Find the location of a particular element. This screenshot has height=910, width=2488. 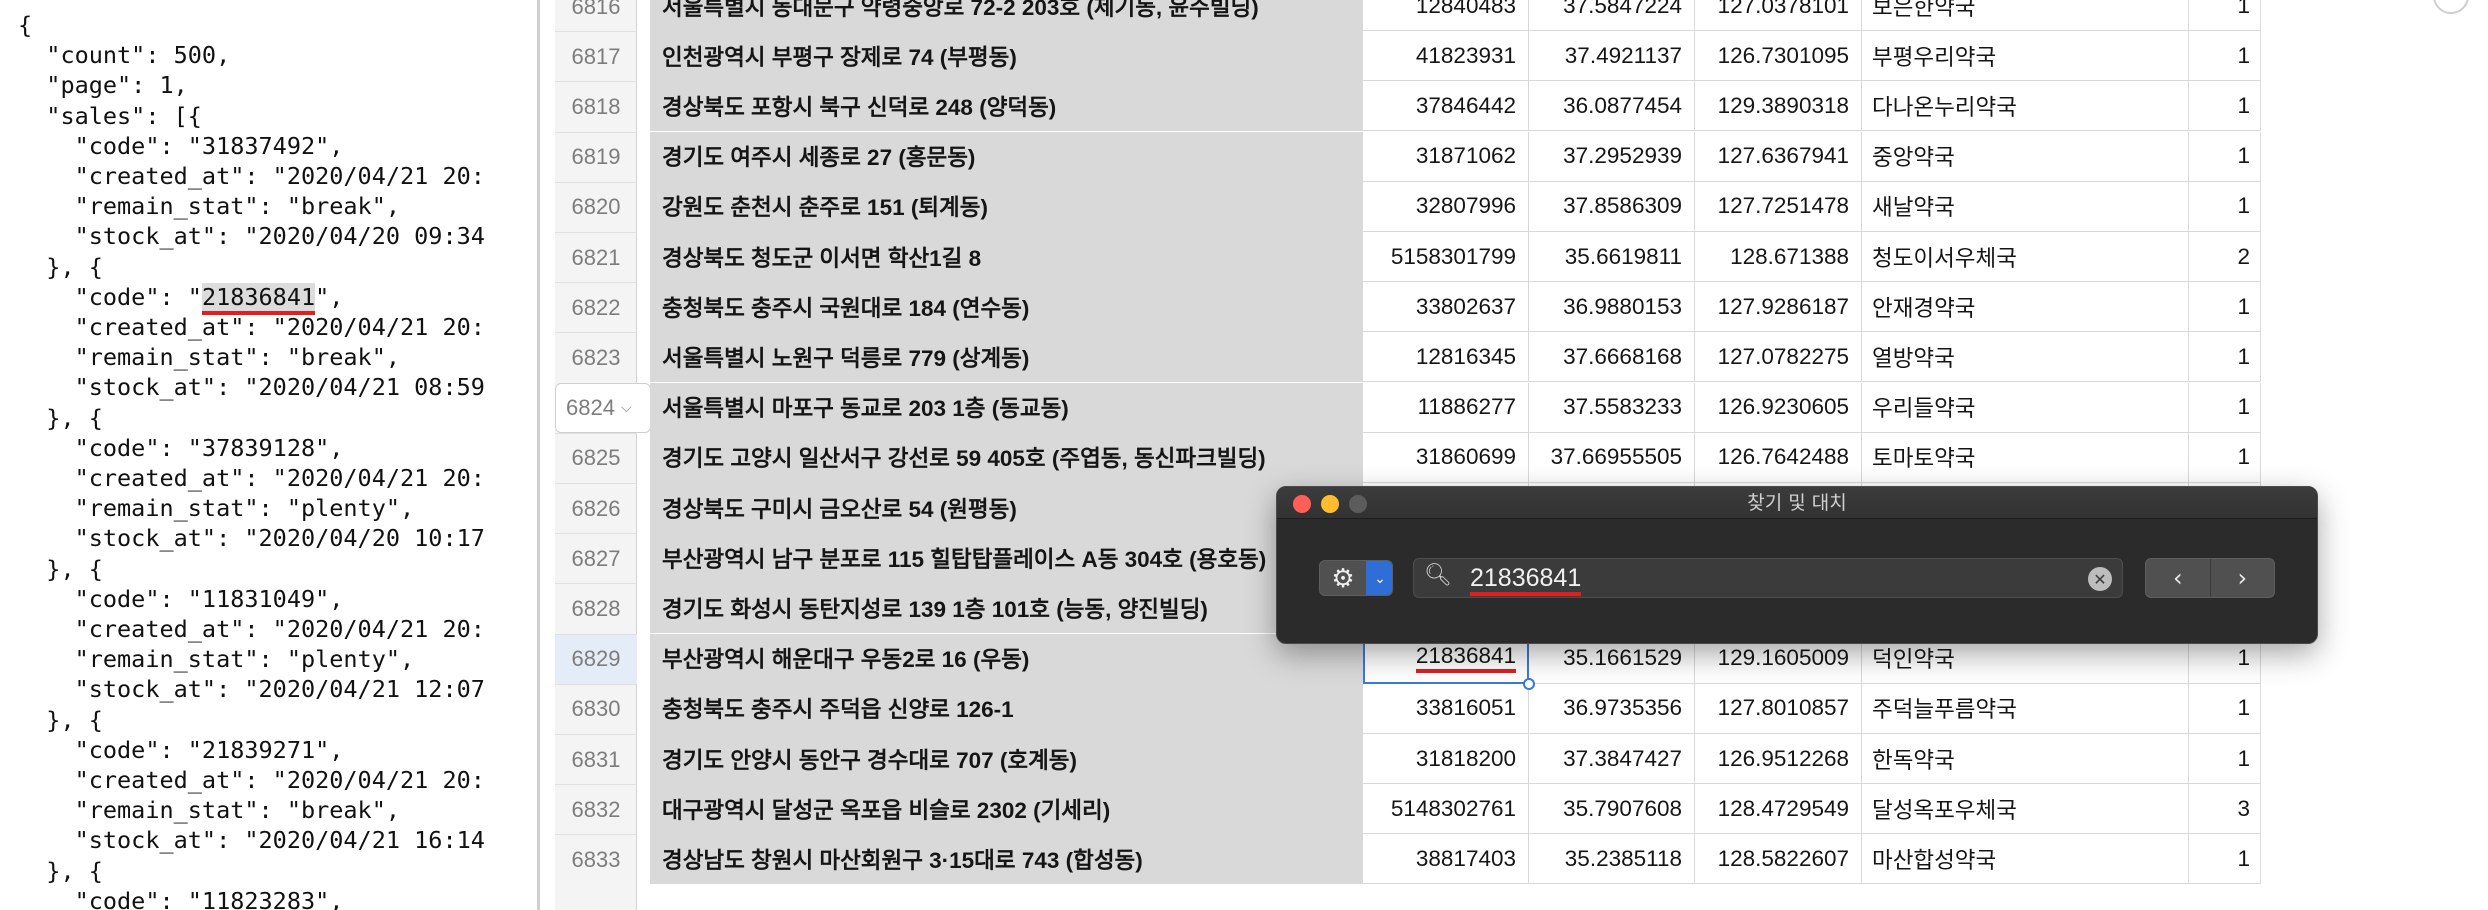

next-match-button: › is located at coordinates (2243, 578).